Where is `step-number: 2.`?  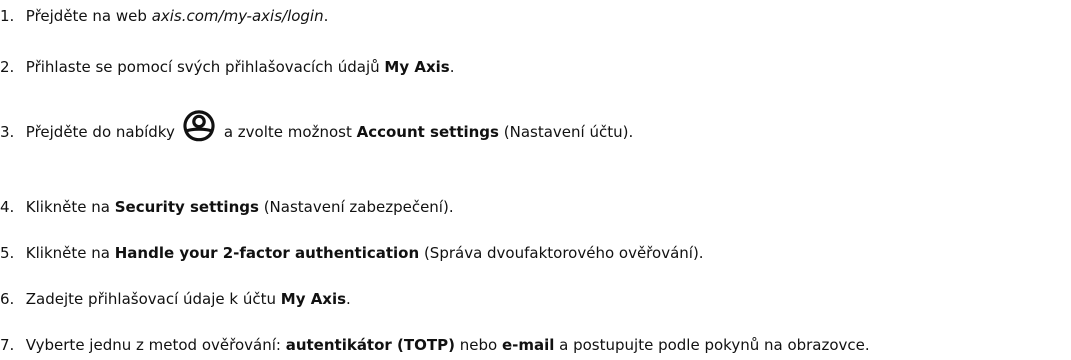
step-number: 2. is located at coordinates (7, 67).